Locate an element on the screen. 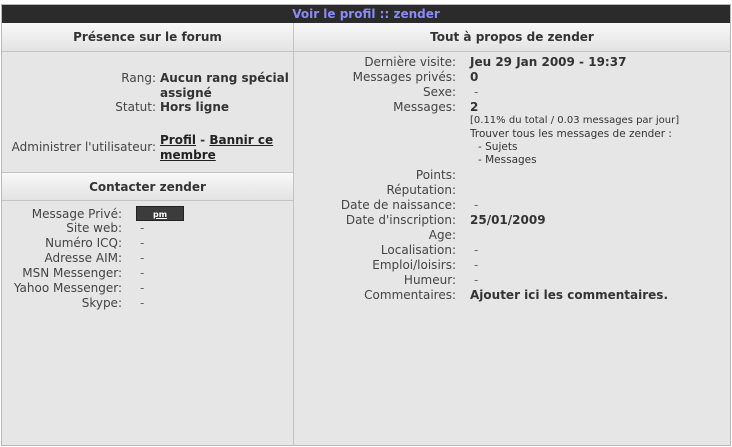  points-label: Points: is located at coordinates (435, 175).